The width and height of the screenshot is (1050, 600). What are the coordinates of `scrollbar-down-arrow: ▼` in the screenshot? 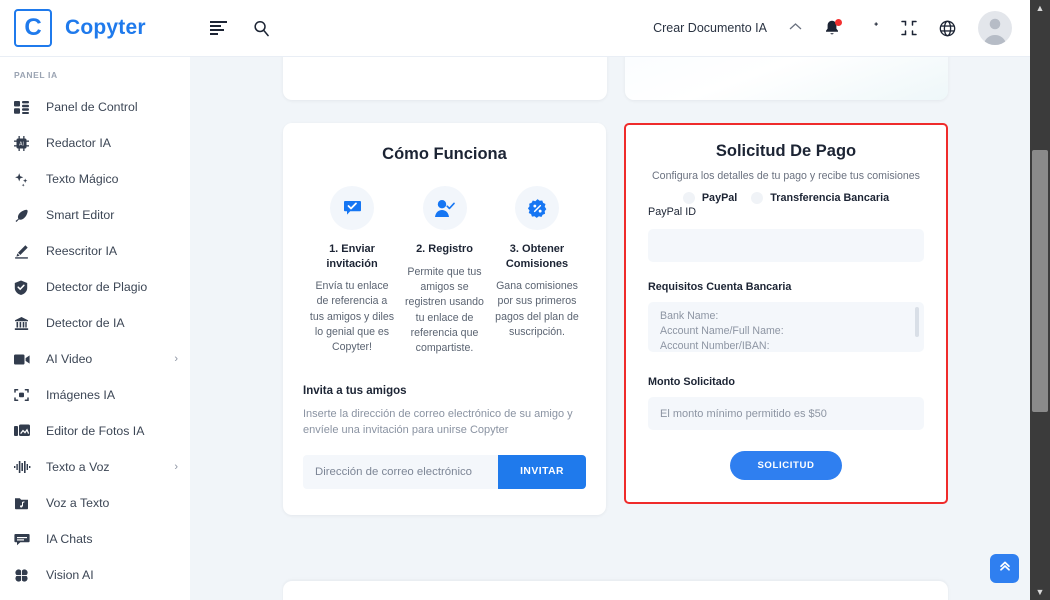 It's located at (1040, 592).